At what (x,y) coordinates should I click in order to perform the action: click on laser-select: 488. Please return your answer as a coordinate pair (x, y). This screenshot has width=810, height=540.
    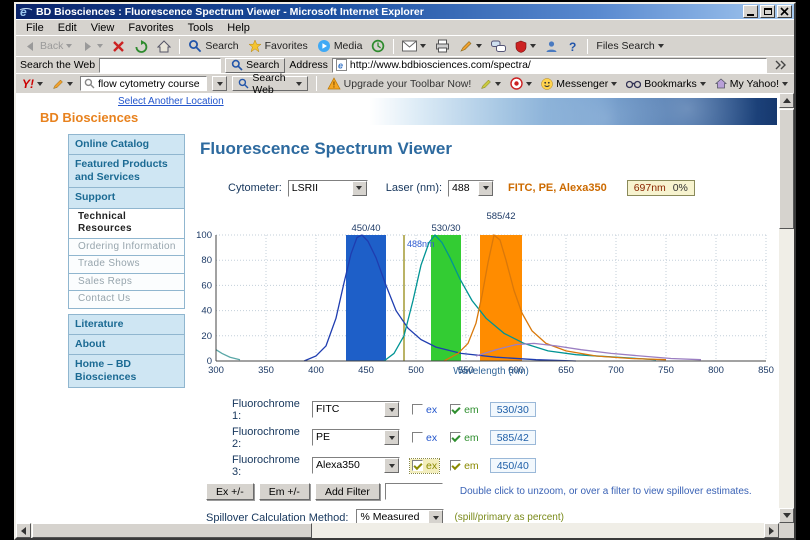
    Looking at the image, I should click on (471, 188).